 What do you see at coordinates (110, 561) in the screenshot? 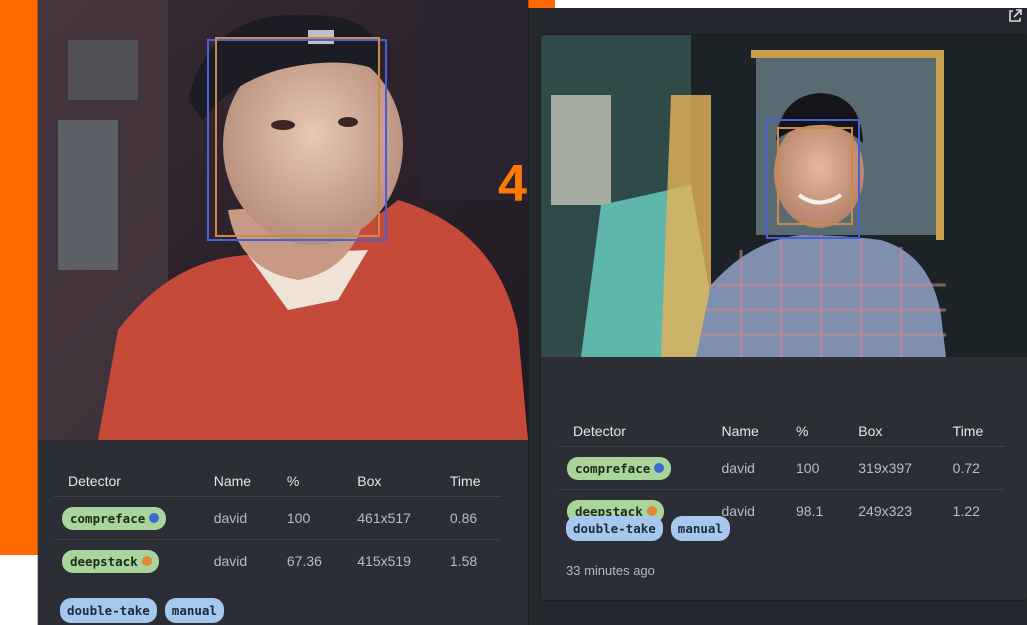
I see `detector-badge: deepstack` at bounding box center [110, 561].